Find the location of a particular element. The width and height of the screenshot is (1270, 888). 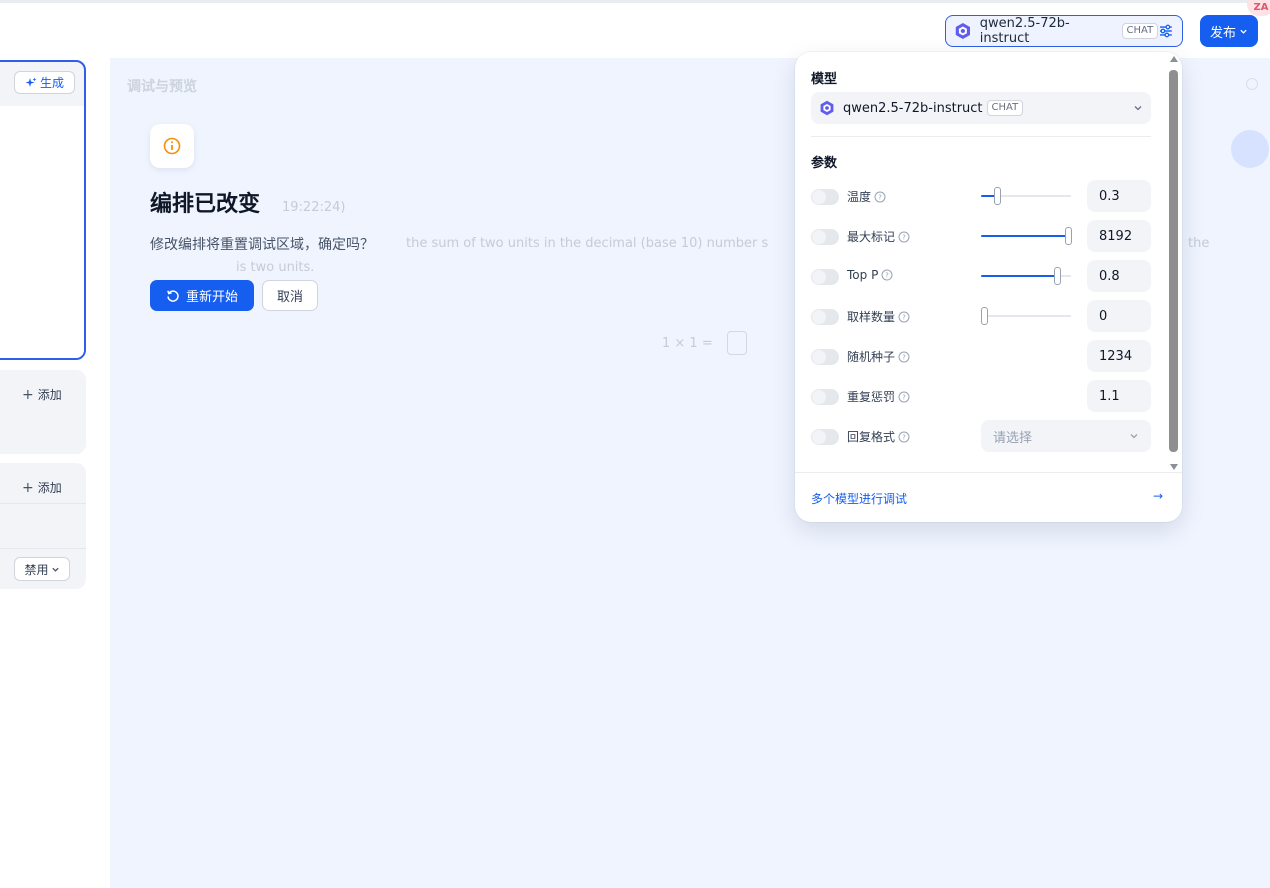

scrollbar-thumb is located at coordinates (1173, 261).